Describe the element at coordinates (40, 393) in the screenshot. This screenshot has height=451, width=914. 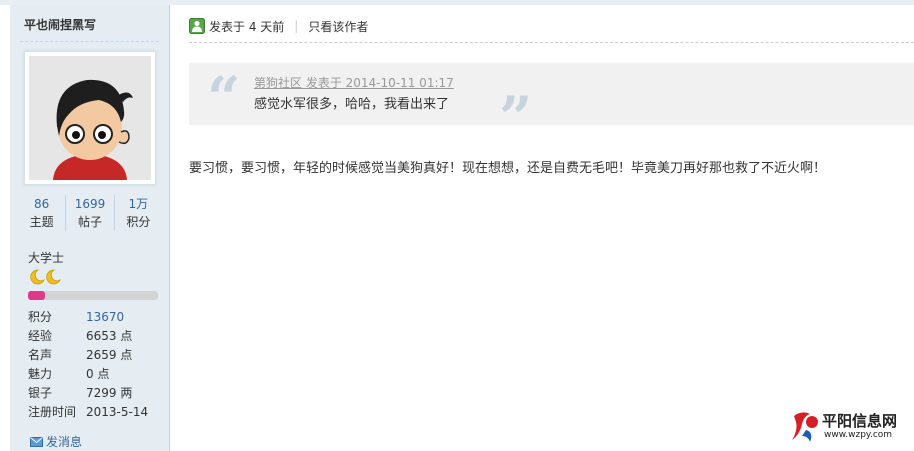
I see `info-key: 银子` at that location.